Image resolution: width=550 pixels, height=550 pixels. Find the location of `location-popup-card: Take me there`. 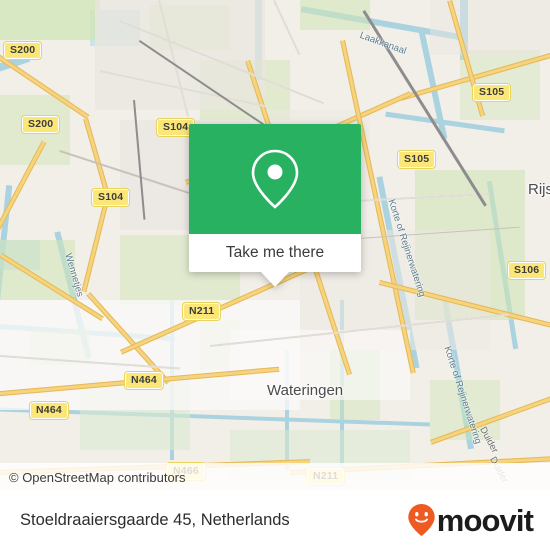

location-popup-card: Take me there is located at coordinates (275, 205).